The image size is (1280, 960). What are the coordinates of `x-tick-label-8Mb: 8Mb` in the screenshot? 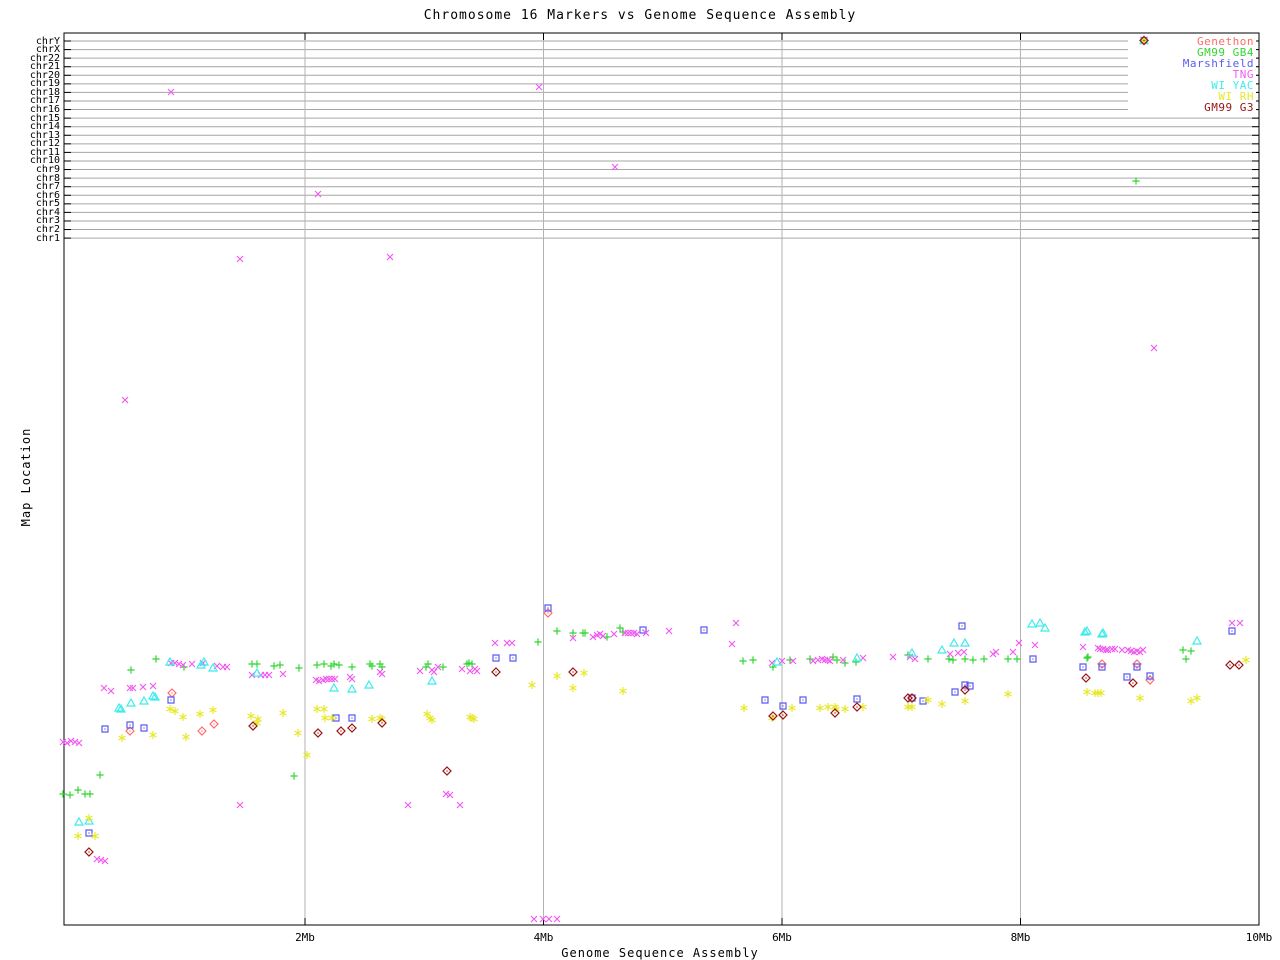 It's located at (1020, 937).